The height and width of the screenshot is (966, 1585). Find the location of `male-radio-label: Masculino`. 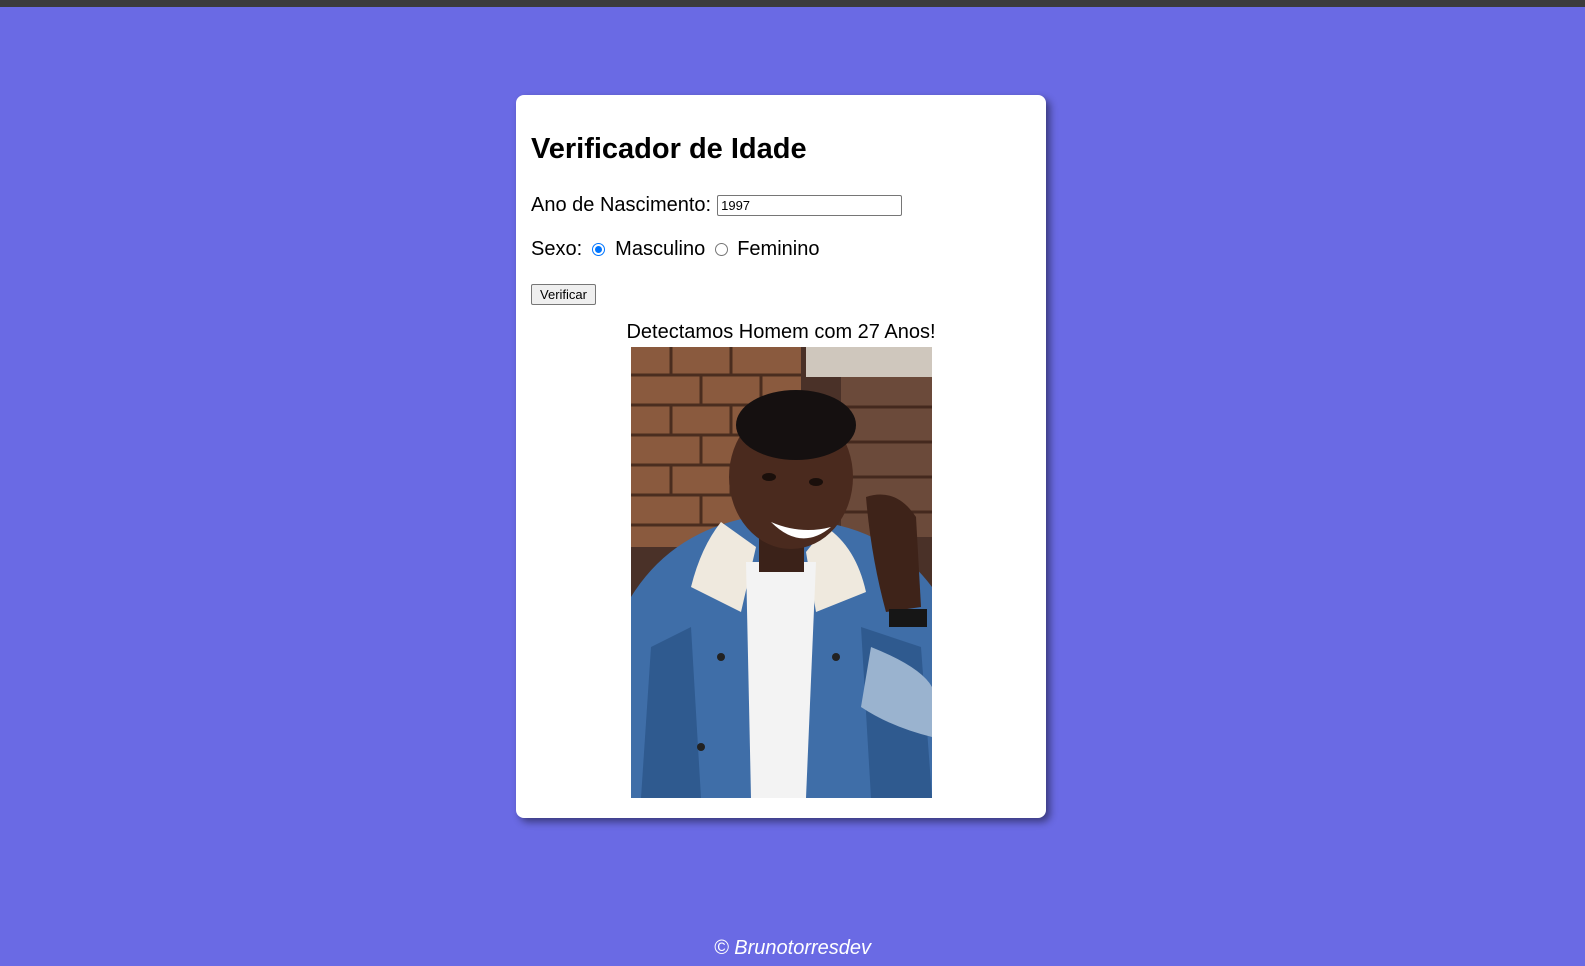

male-radio-label: Masculino is located at coordinates (660, 249).